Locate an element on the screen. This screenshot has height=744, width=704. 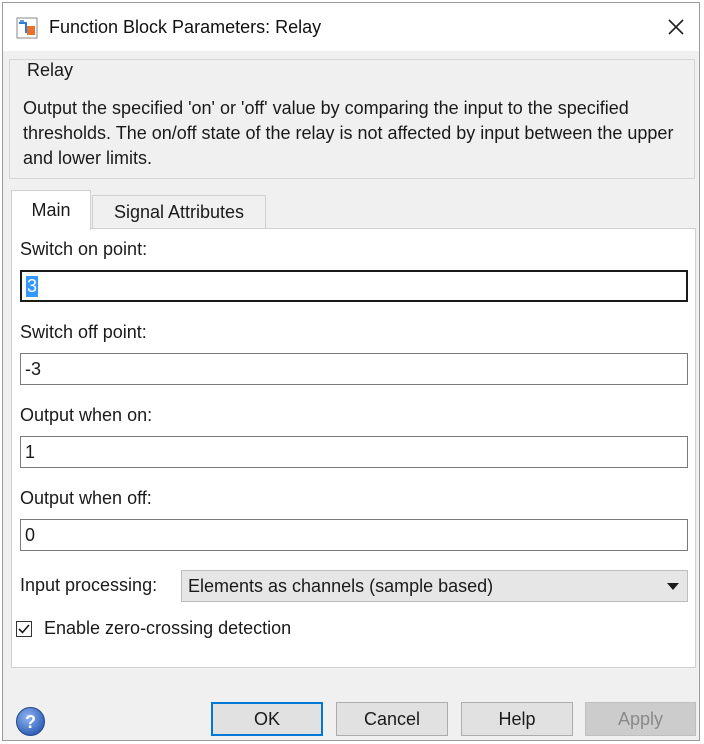
switch-off-point-label: Switch off point: is located at coordinates (83, 332).